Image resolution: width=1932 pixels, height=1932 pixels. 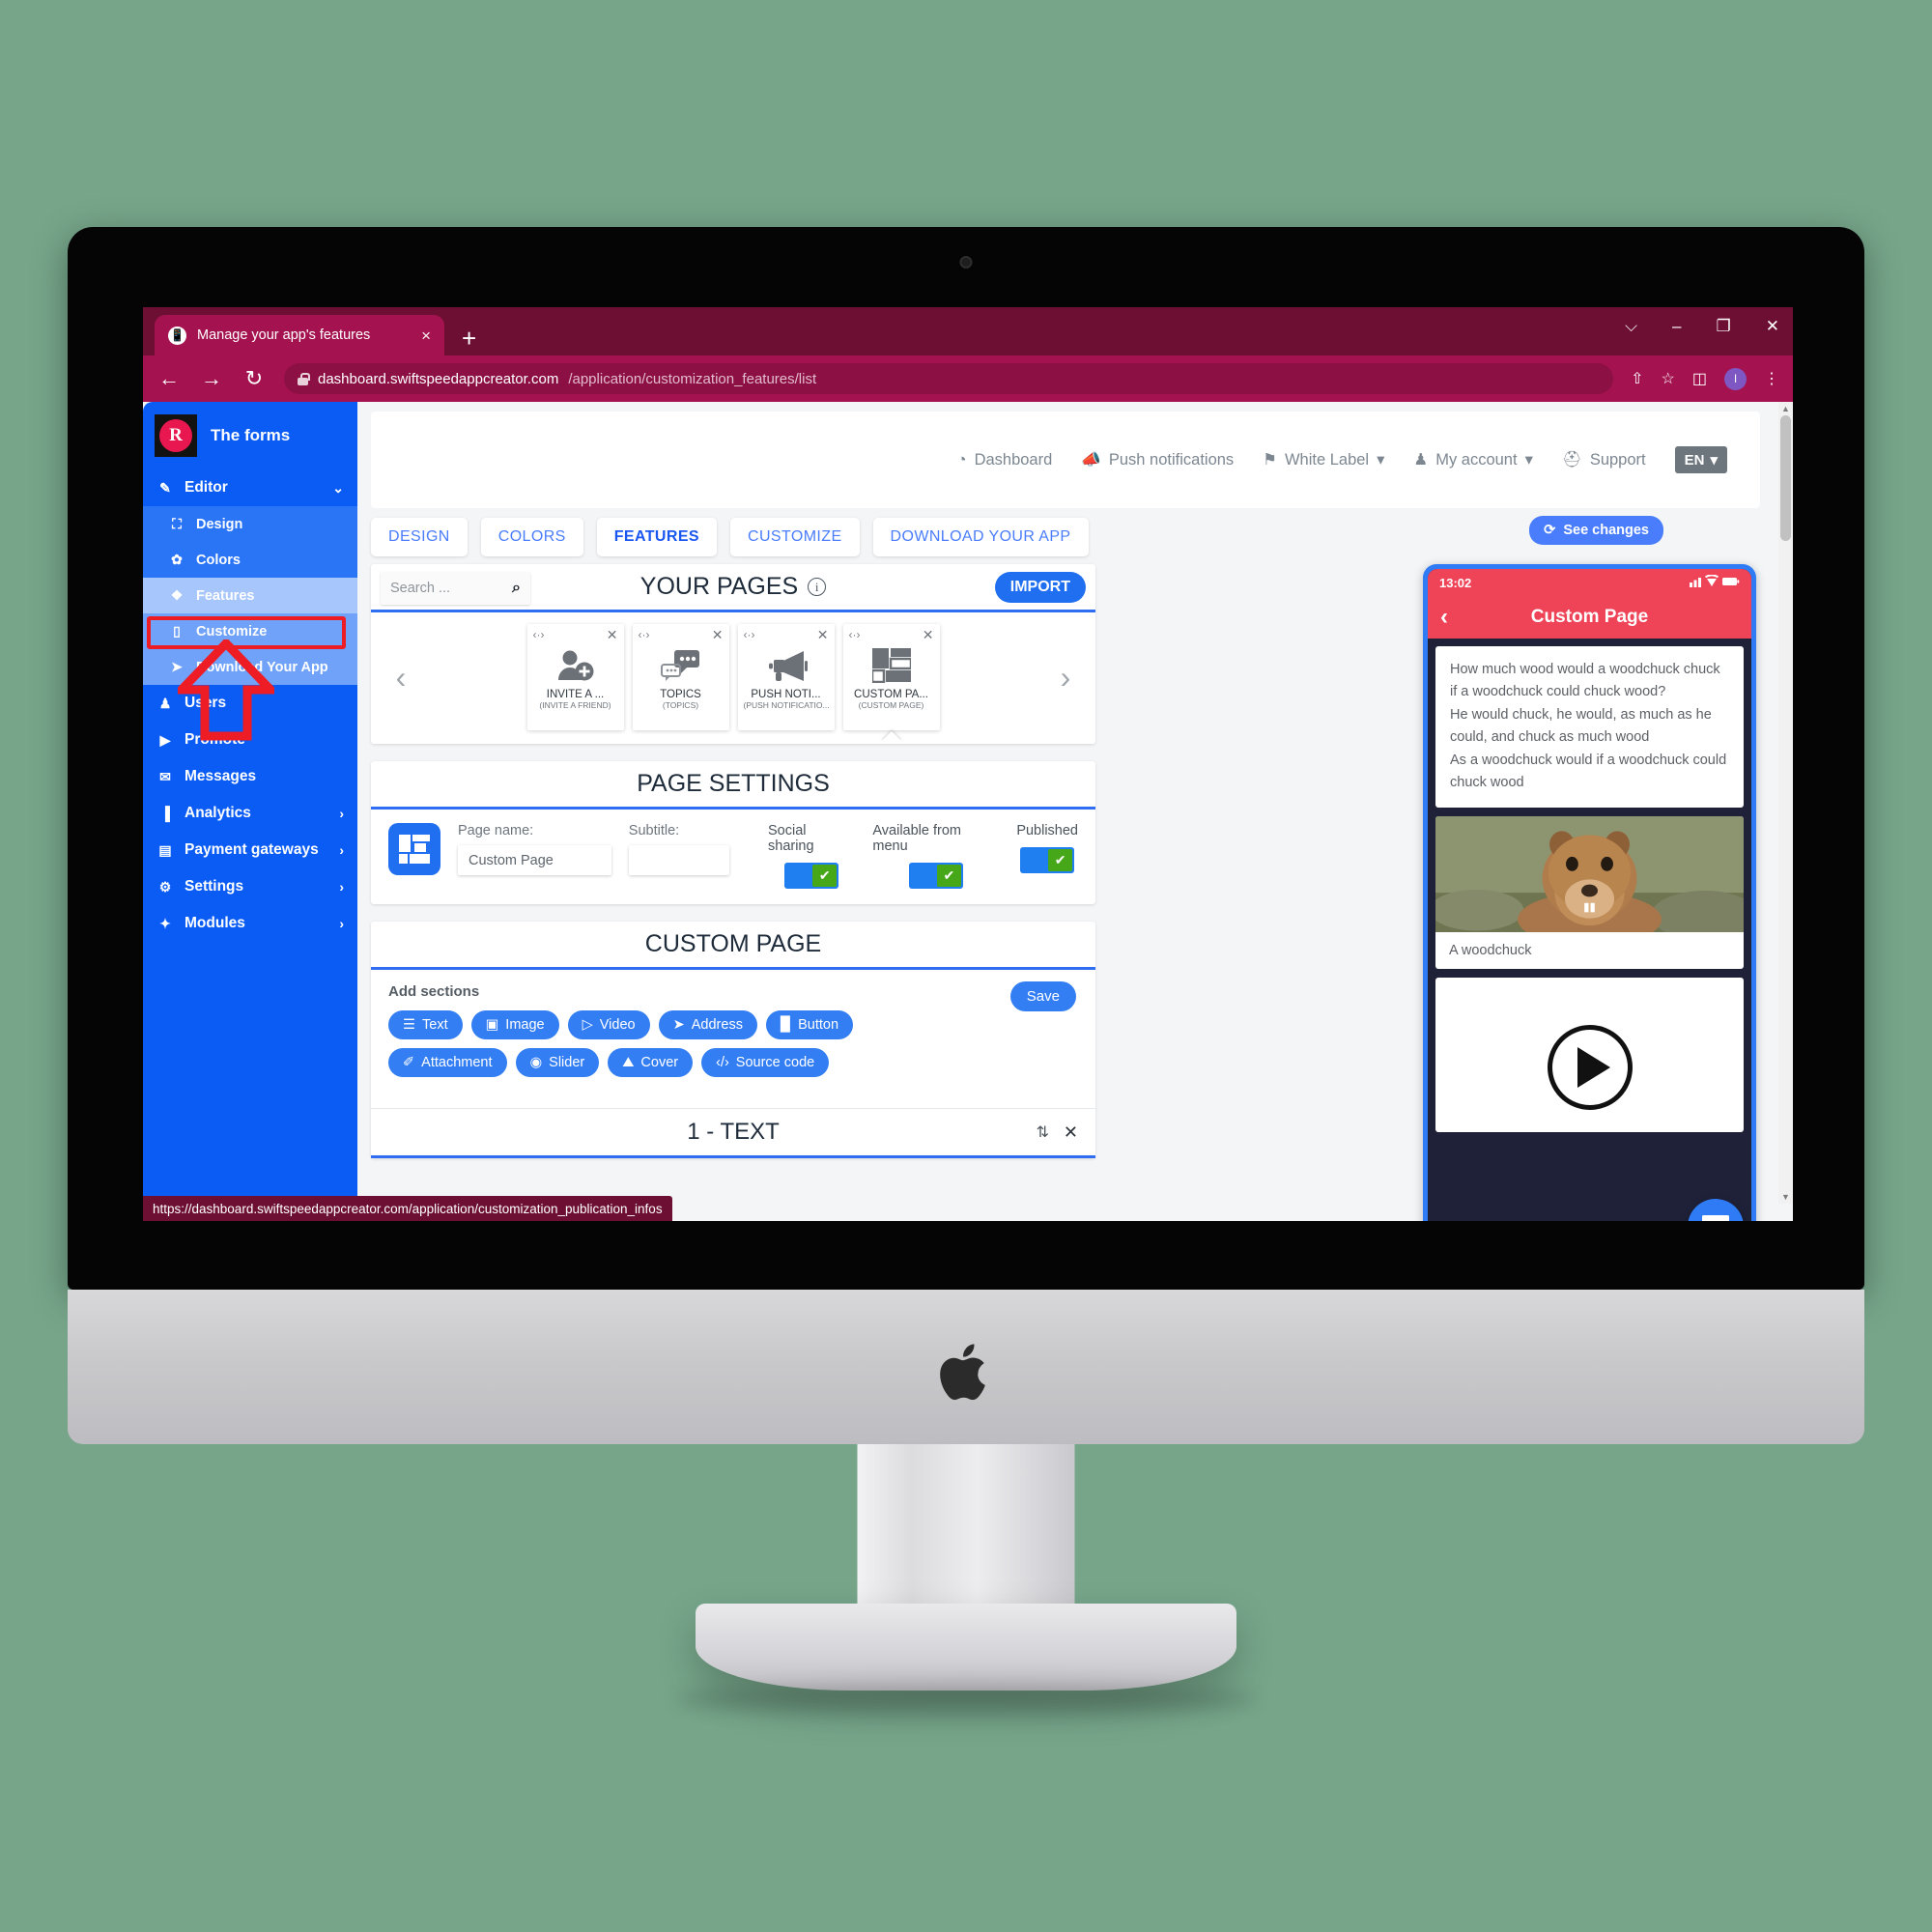 What do you see at coordinates (250, 524) in the screenshot?
I see `sidebar-item-design: ⛶ Design` at bounding box center [250, 524].